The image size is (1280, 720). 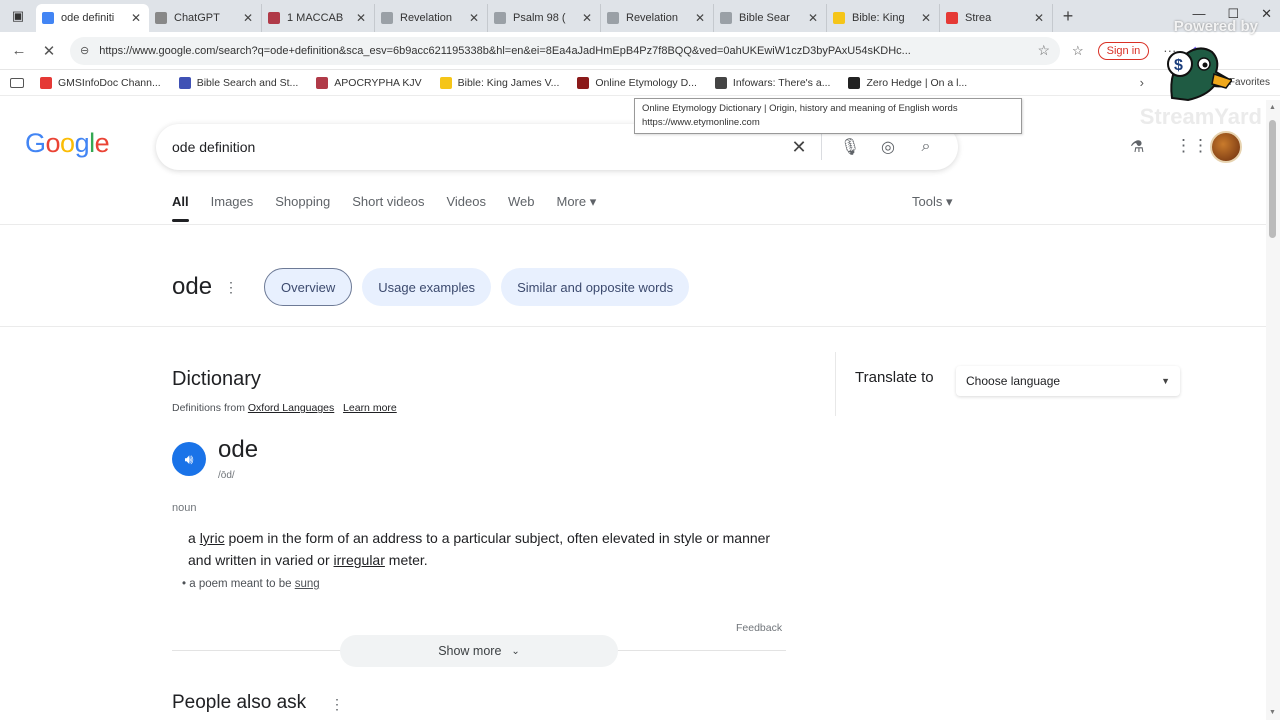 I want to click on bookmarks-folder-icon, so click(x=17, y=82).